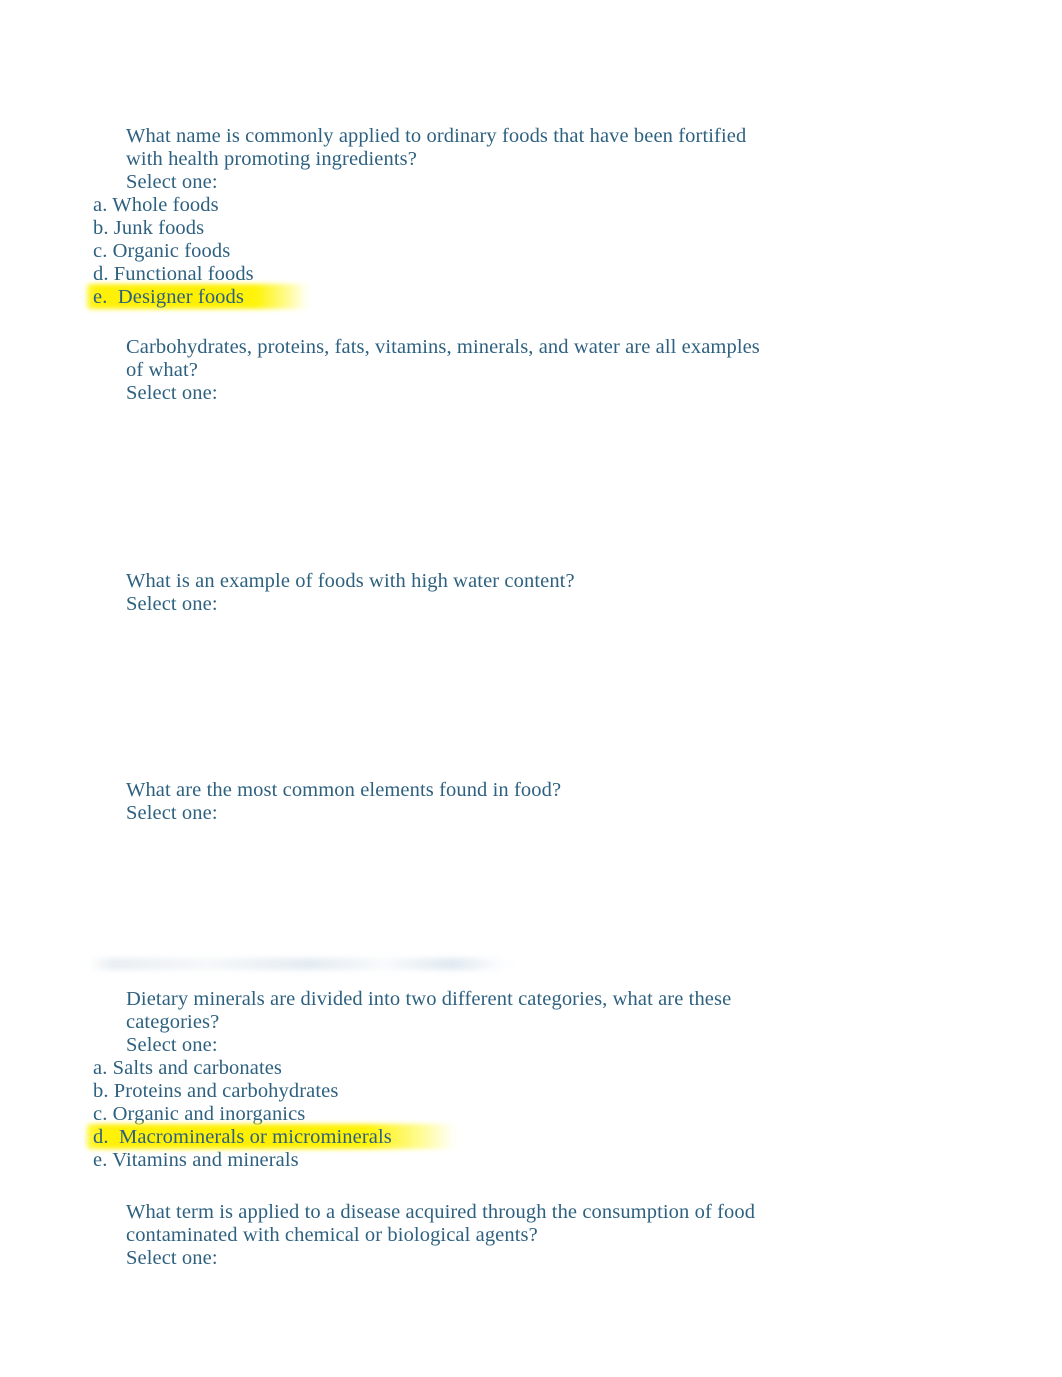 Image resolution: width=1062 pixels, height=1377 pixels. I want to click on option-item-c: c. Organic foods, so click(161, 251).